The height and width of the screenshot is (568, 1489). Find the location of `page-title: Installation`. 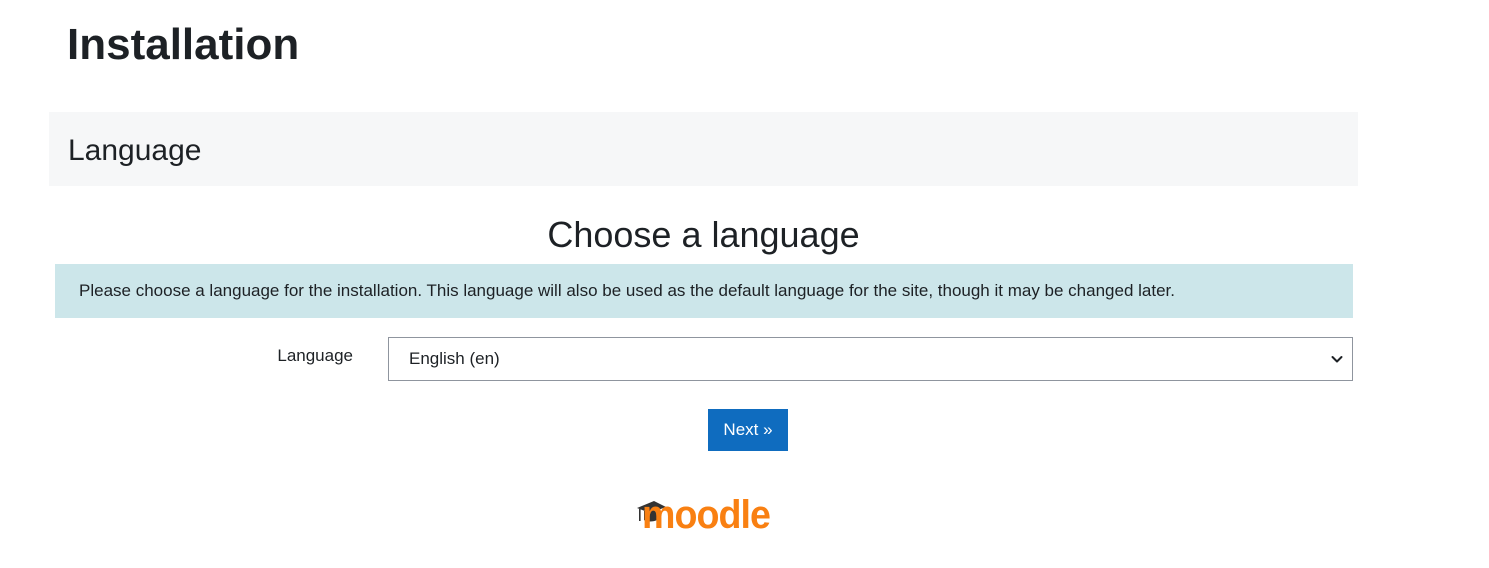

page-title: Installation is located at coordinates (183, 44).